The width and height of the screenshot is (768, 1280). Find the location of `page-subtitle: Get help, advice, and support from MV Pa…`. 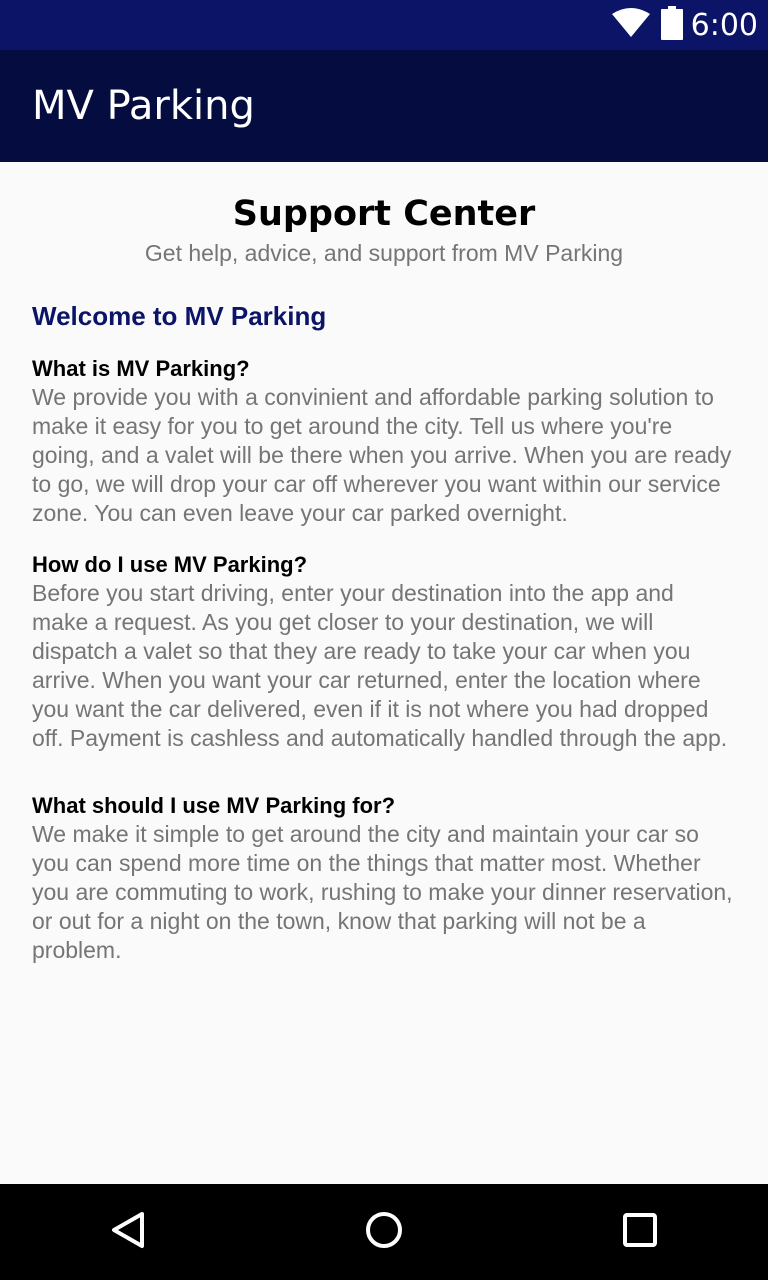

page-subtitle: Get help, advice, and support from MV Pa… is located at coordinates (384, 253).